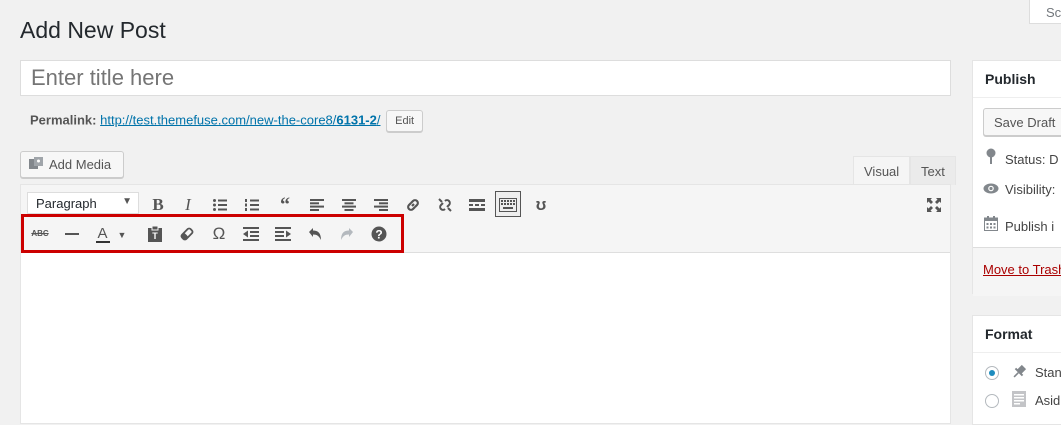 This screenshot has width=1061, height=425. Describe the element at coordinates (83, 203) in the screenshot. I see `format-select: Paragraph ▼` at that location.